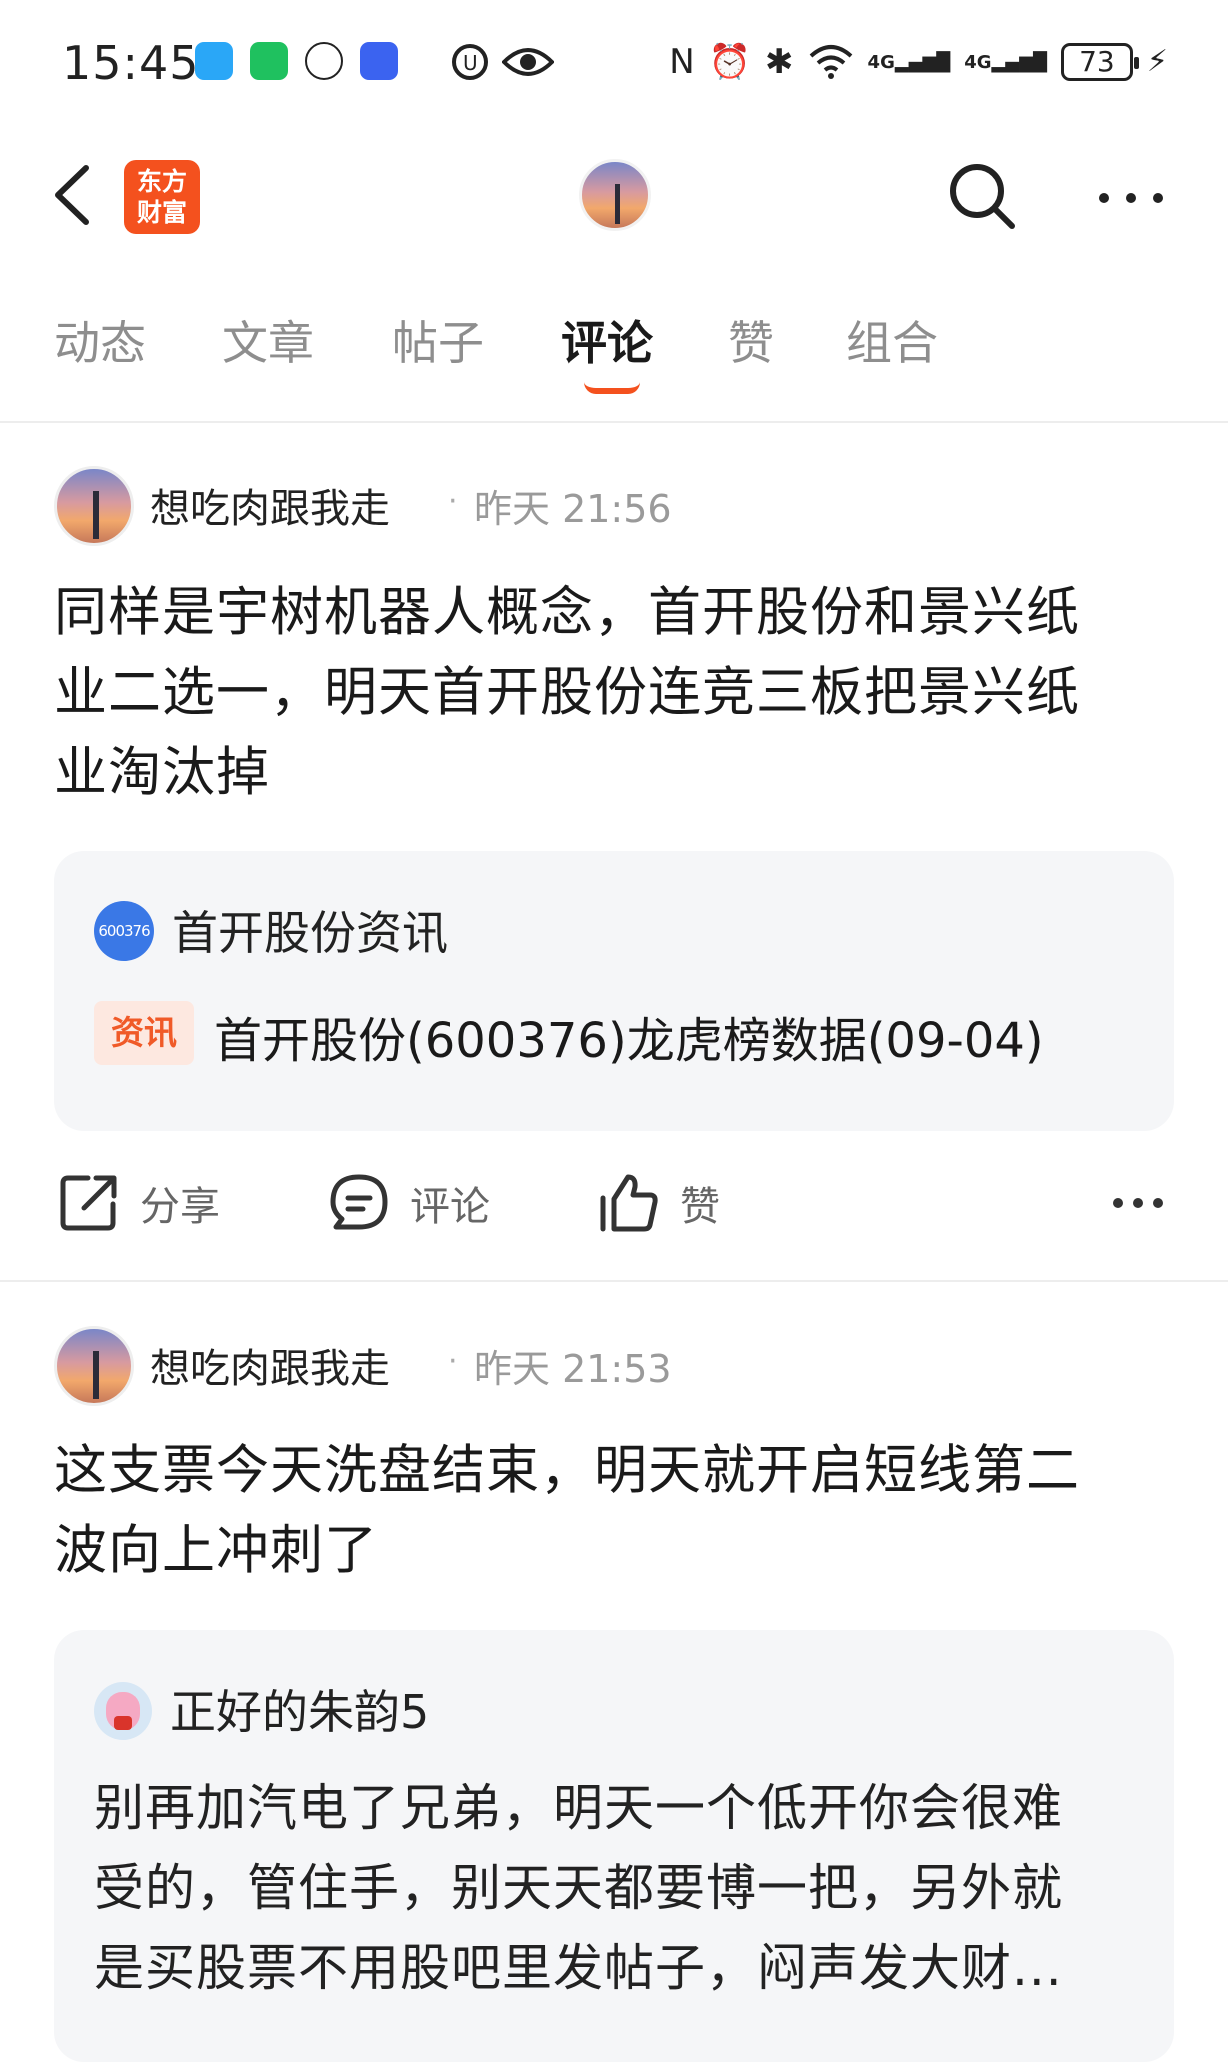 The height and width of the screenshot is (2062, 1228). What do you see at coordinates (123, 1711) in the screenshot?
I see `reply-user-avatar` at bounding box center [123, 1711].